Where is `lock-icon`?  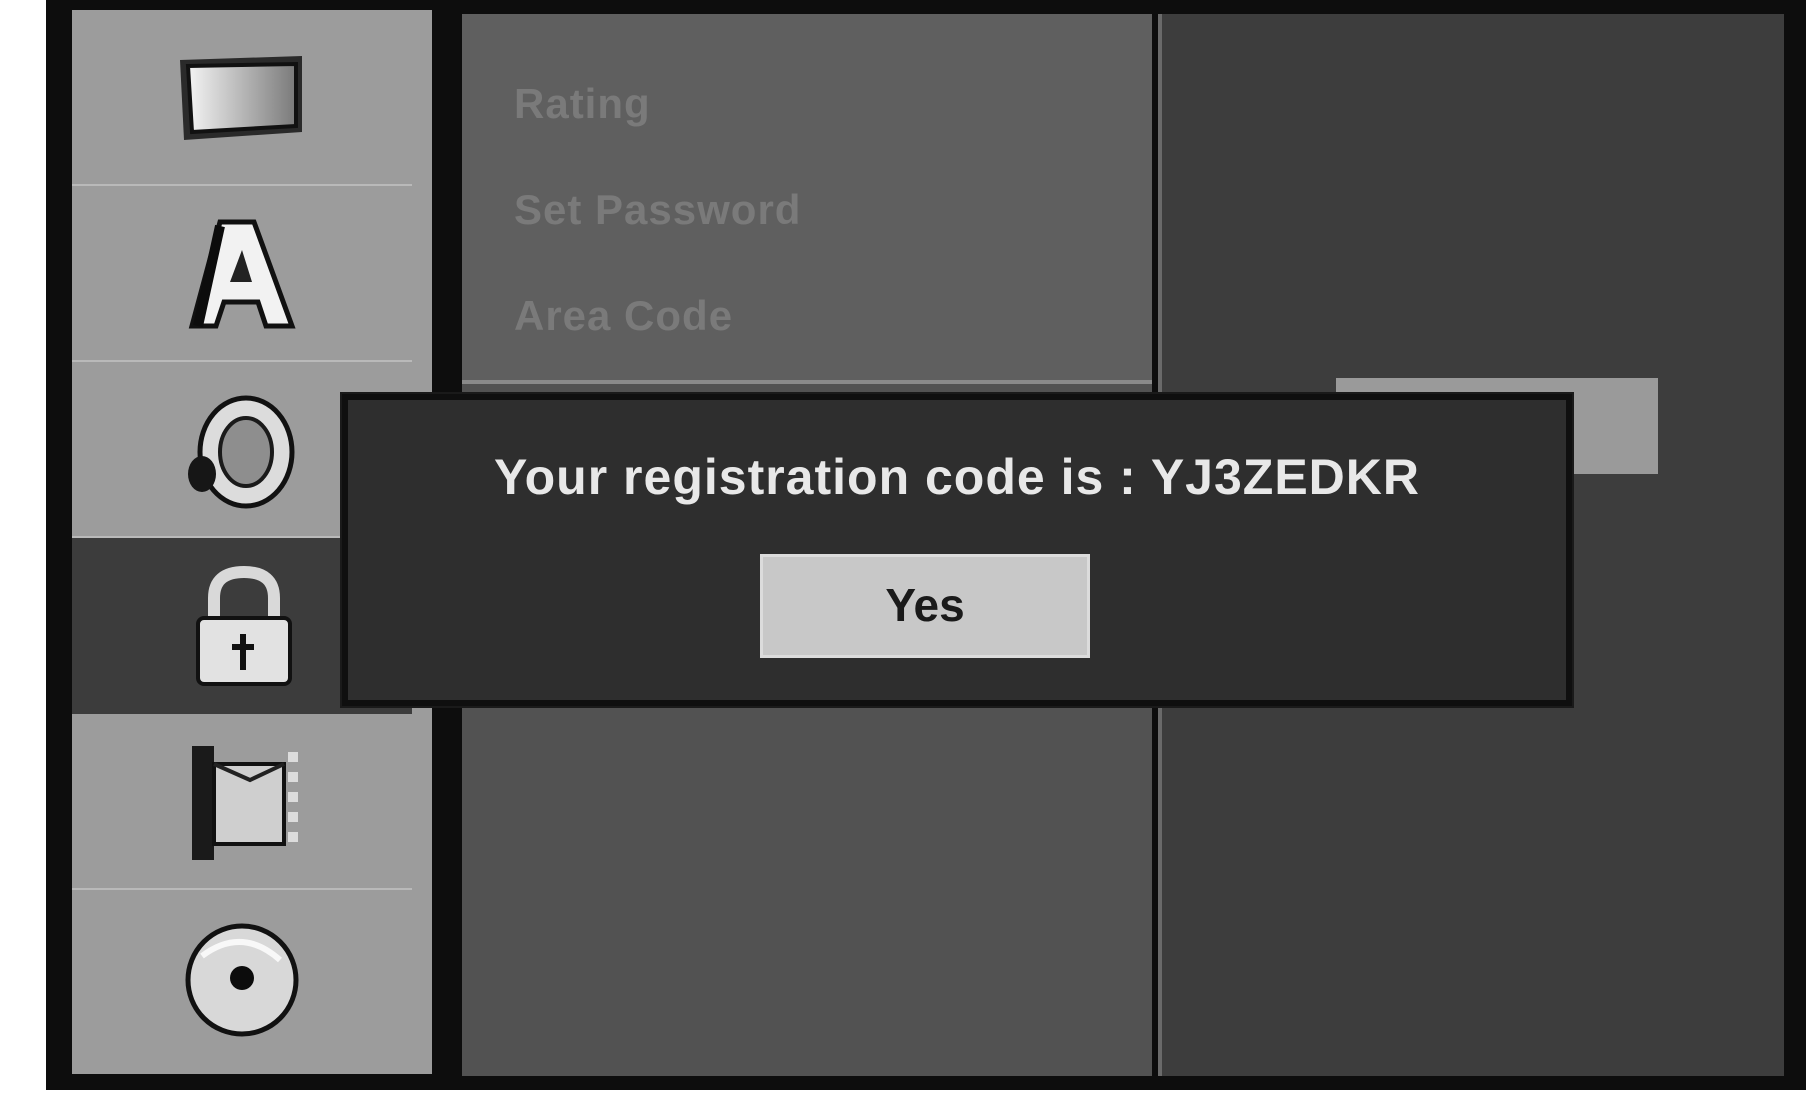
lock-icon is located at coordinates (244, 625).